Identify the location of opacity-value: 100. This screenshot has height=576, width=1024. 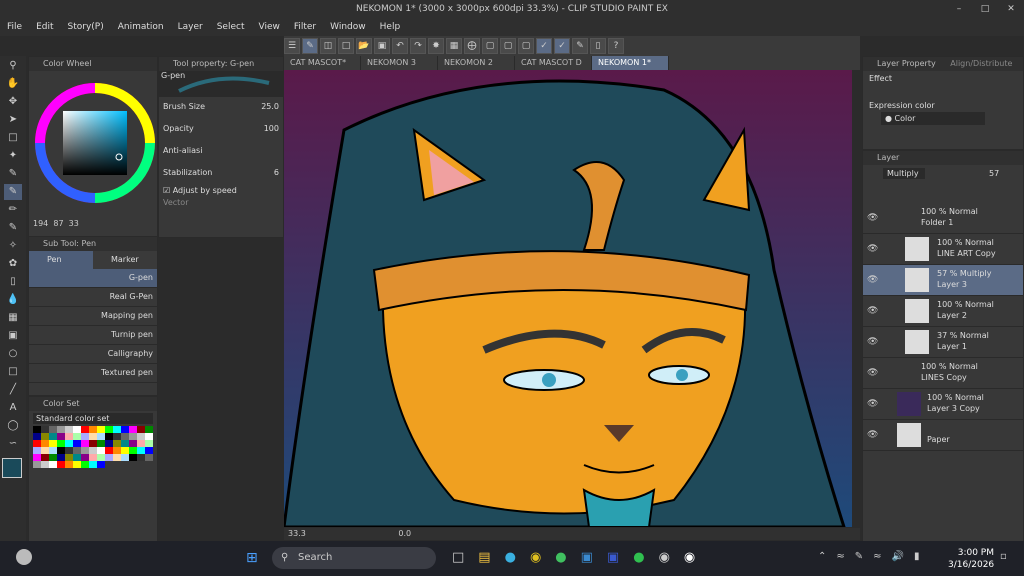
(271, 129).